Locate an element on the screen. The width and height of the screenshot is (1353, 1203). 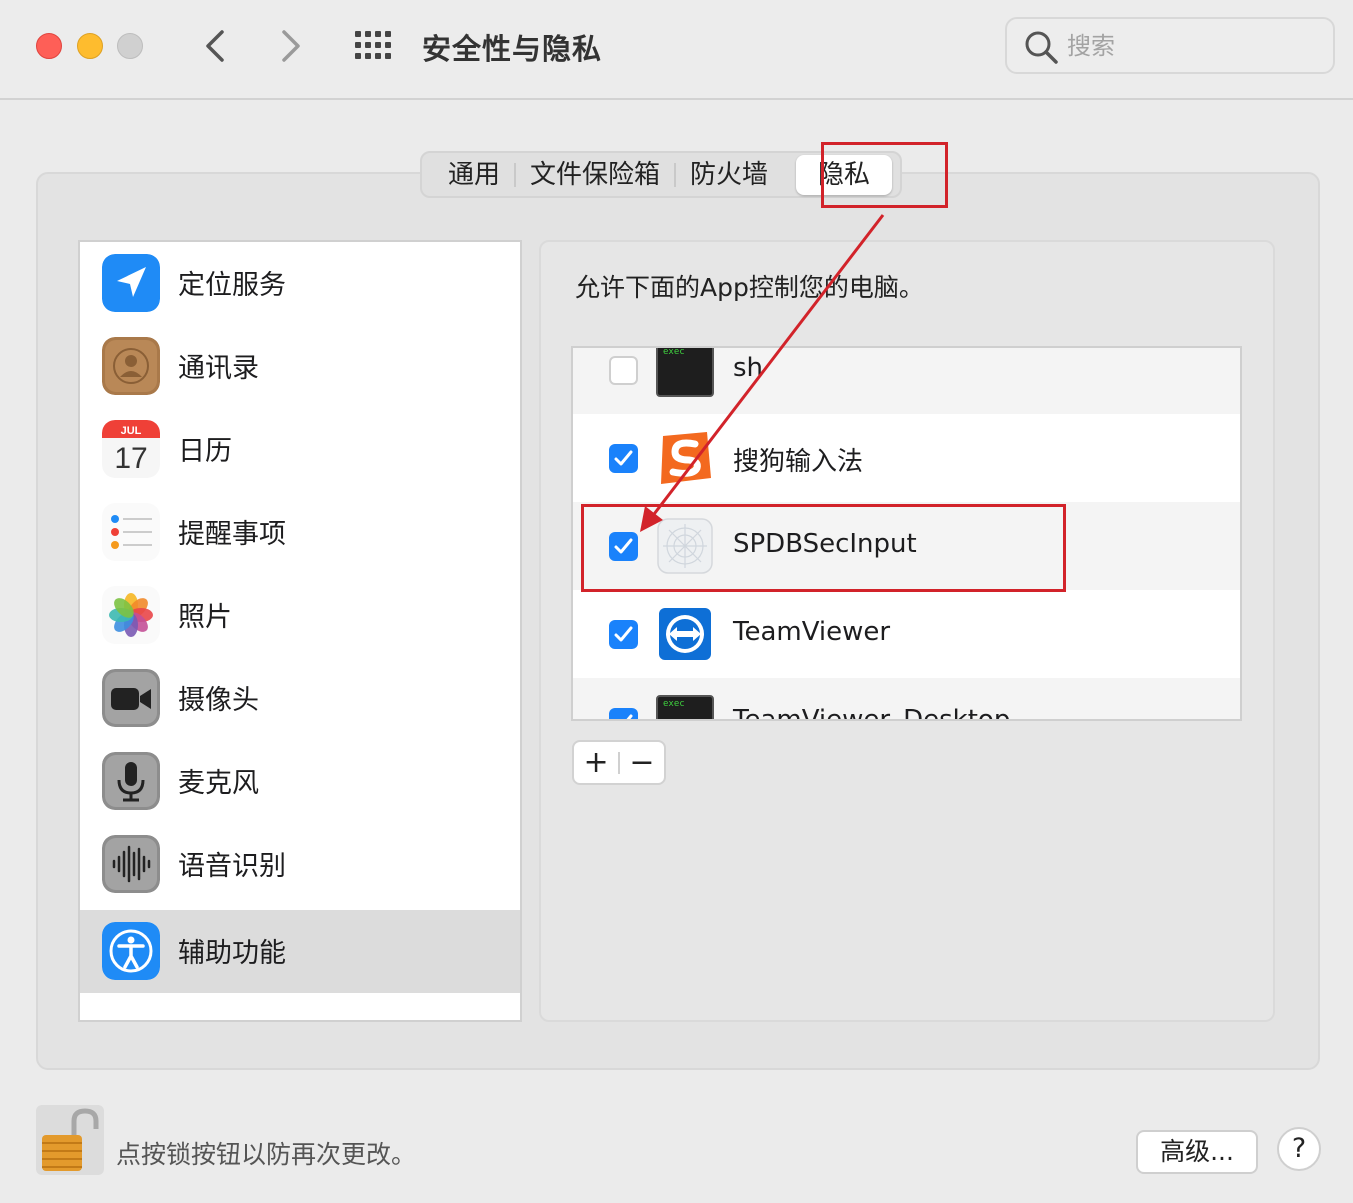
app-name: sh is located at coordinates (748, 368).